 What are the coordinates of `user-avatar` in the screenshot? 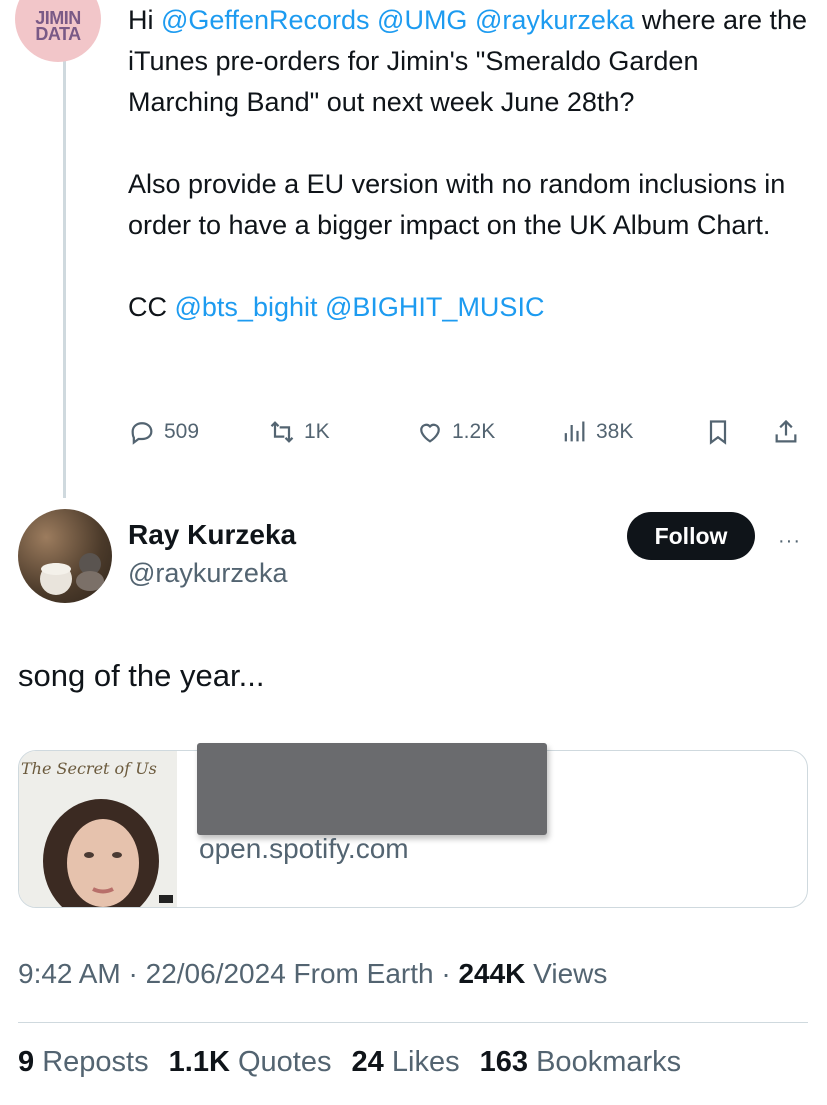 It's located at (65, 556).